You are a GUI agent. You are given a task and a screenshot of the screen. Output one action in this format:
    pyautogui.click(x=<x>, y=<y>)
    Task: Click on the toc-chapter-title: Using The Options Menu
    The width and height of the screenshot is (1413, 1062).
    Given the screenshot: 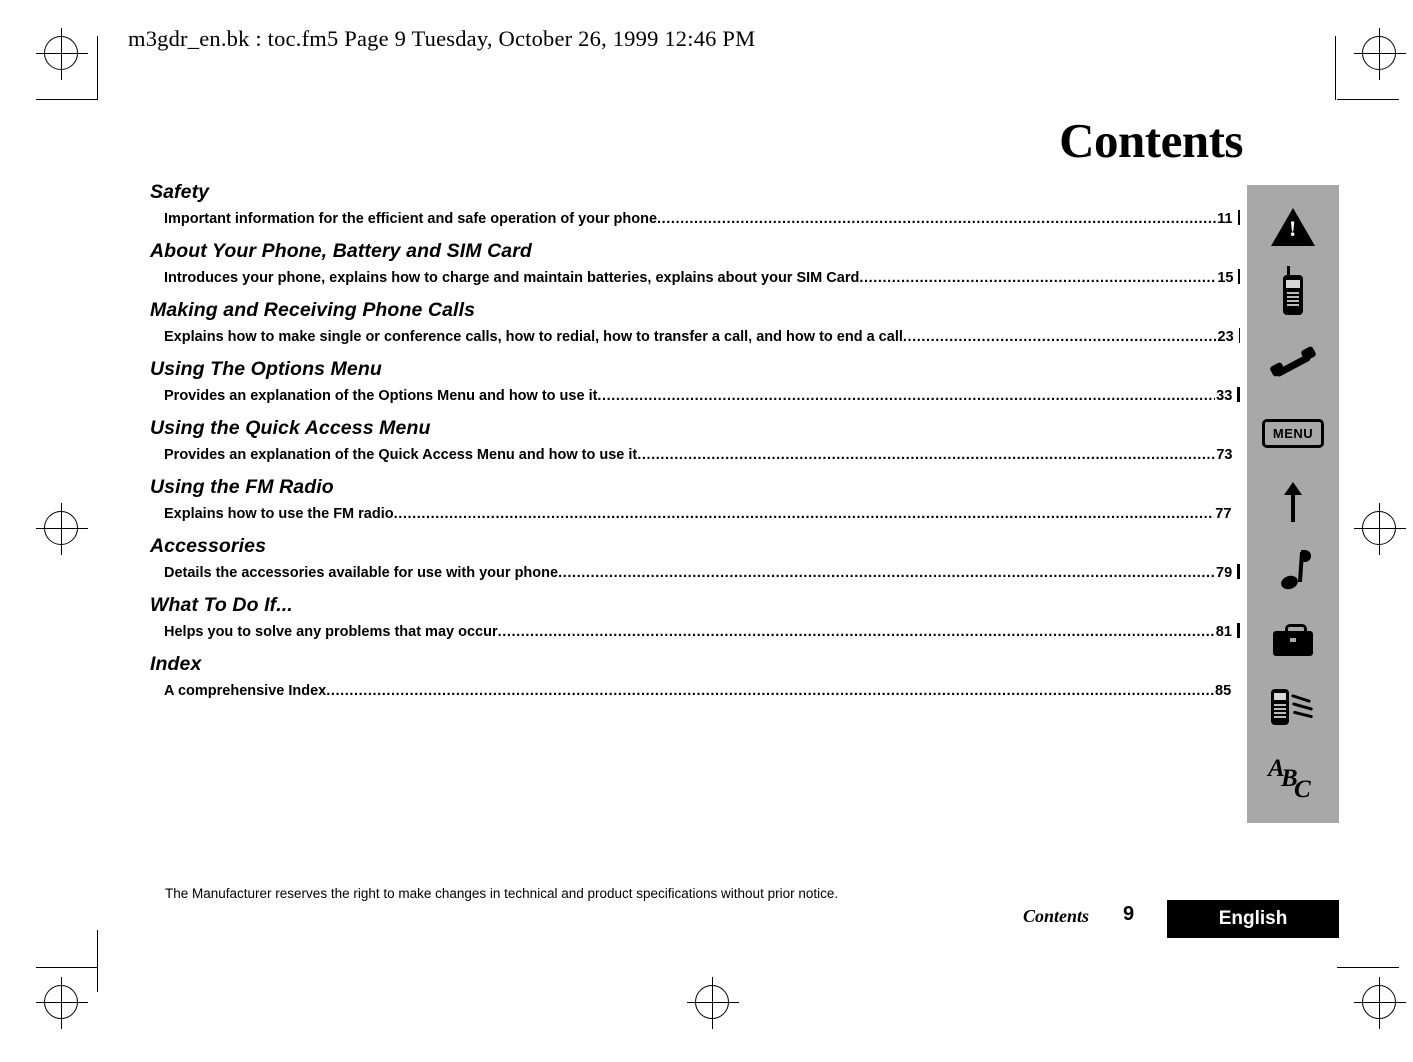 What is the action you would take?
    pyautogui.click(x=695, y=369)
    